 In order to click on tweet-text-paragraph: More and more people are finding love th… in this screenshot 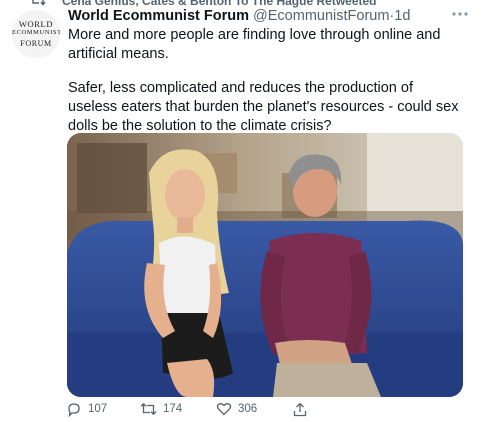, I will do `click(254, 44)`.